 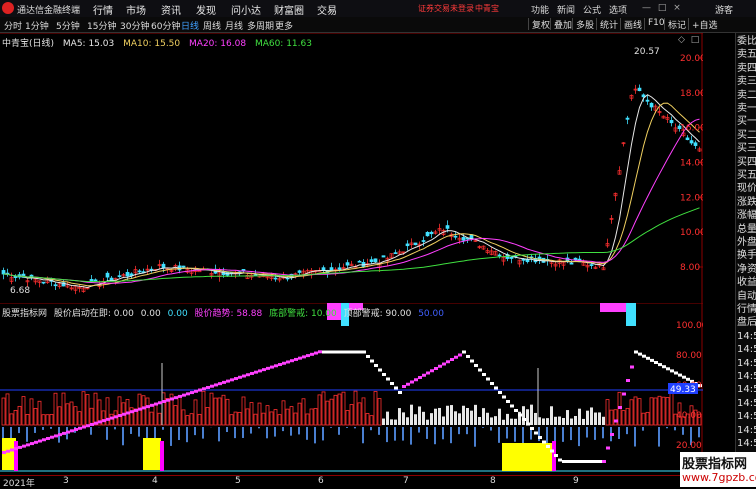 What do you see at coordinates (103, 9) in the screenshot?
I see `menu-item-hangqing: 行情` at bounding box center [103, 9].